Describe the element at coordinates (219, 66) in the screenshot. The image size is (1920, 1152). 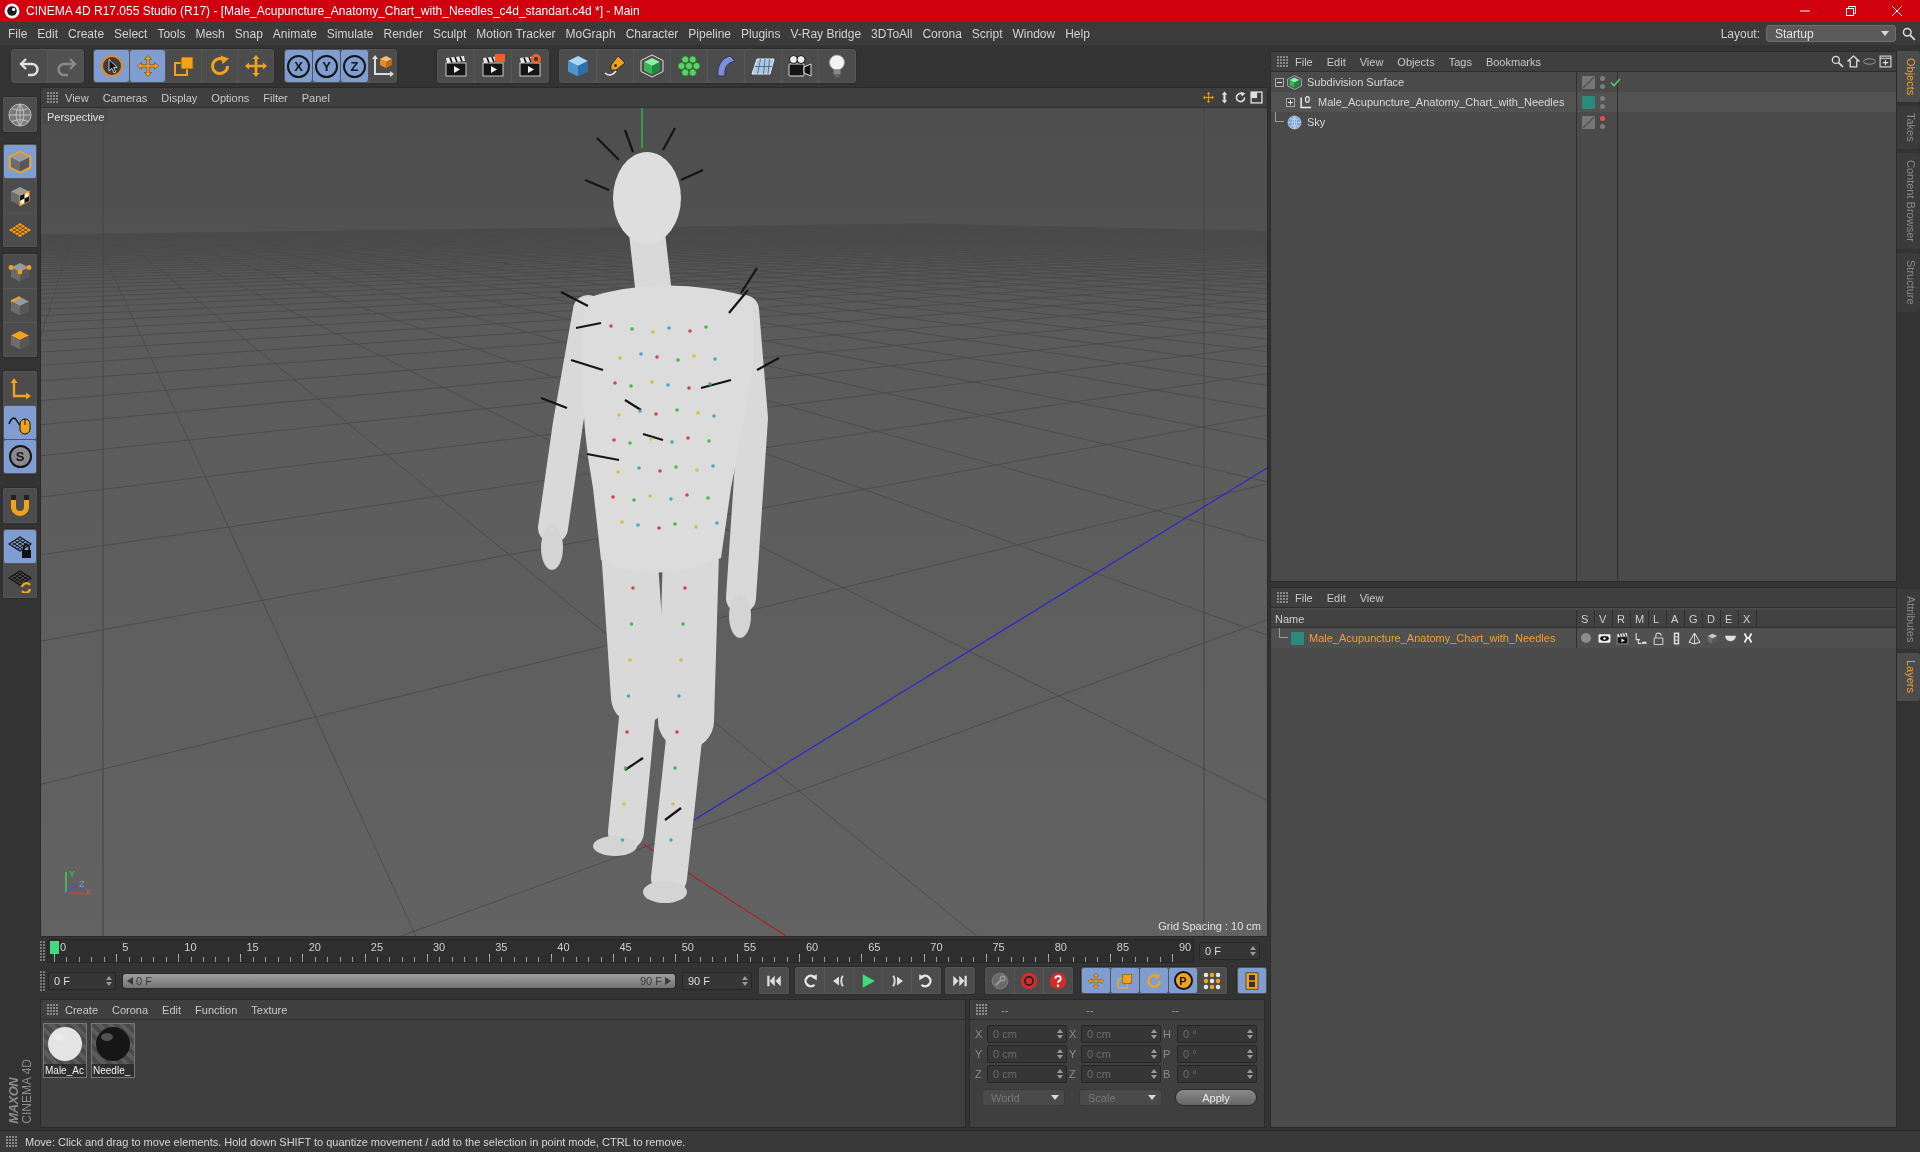
I see `rotate-tool-button` at that location.